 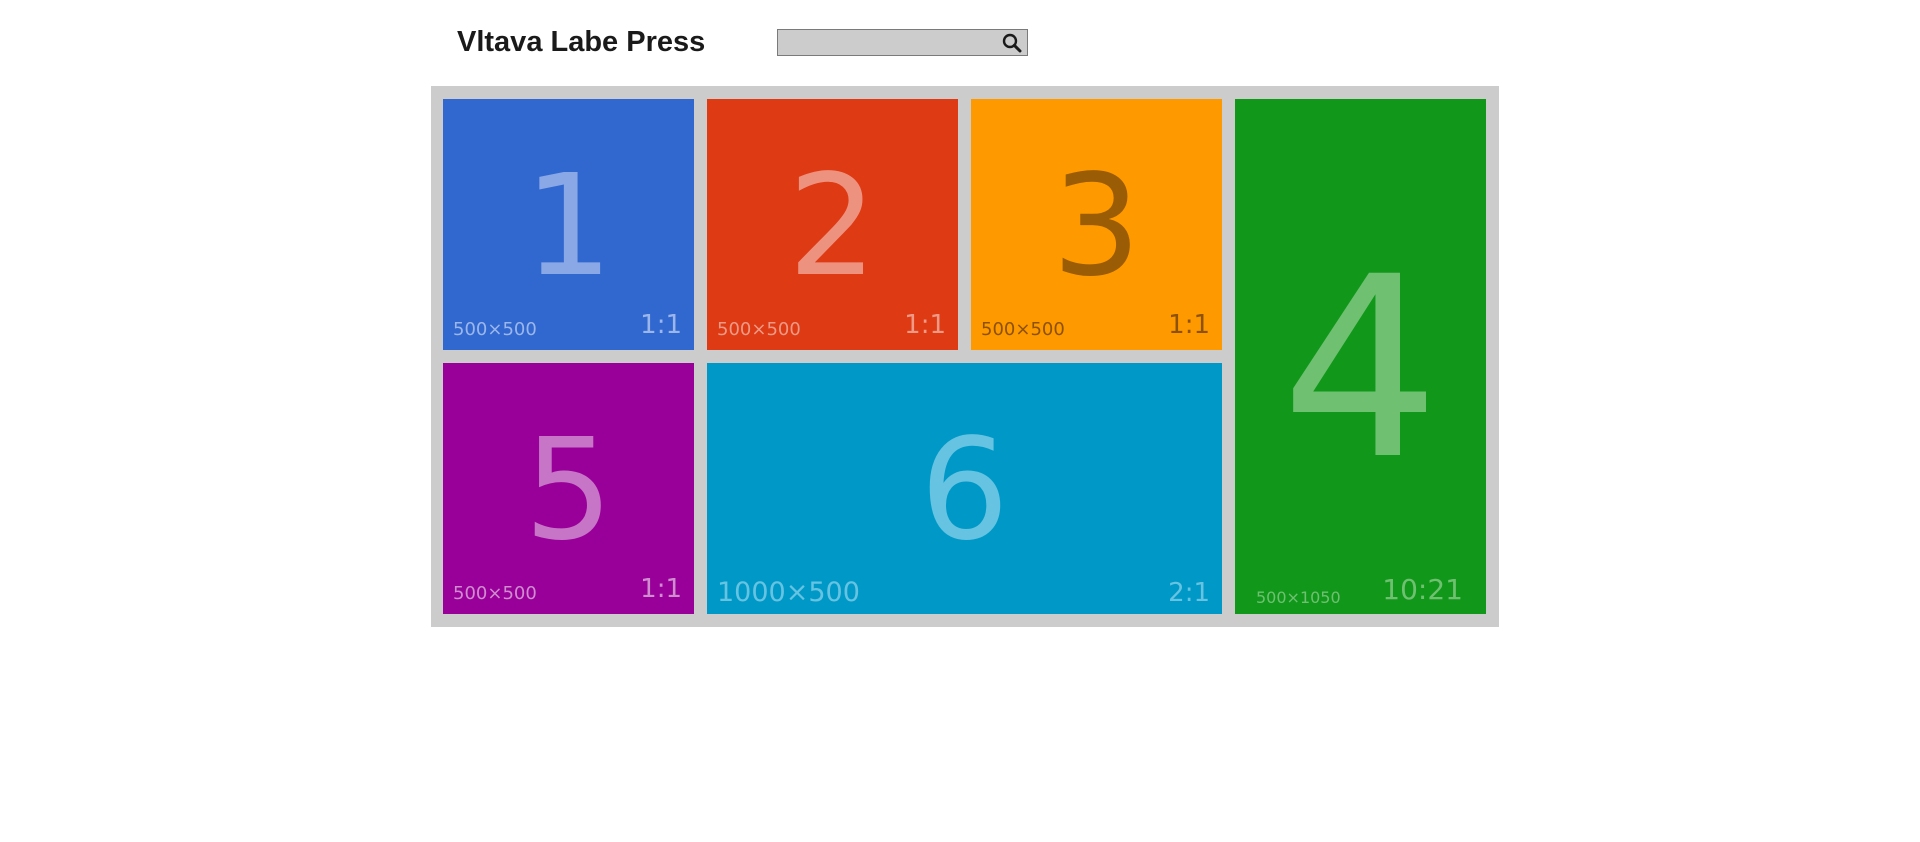 I want to click on tile-6: 6 1000×500 2:1, so click(x=964, y=488).